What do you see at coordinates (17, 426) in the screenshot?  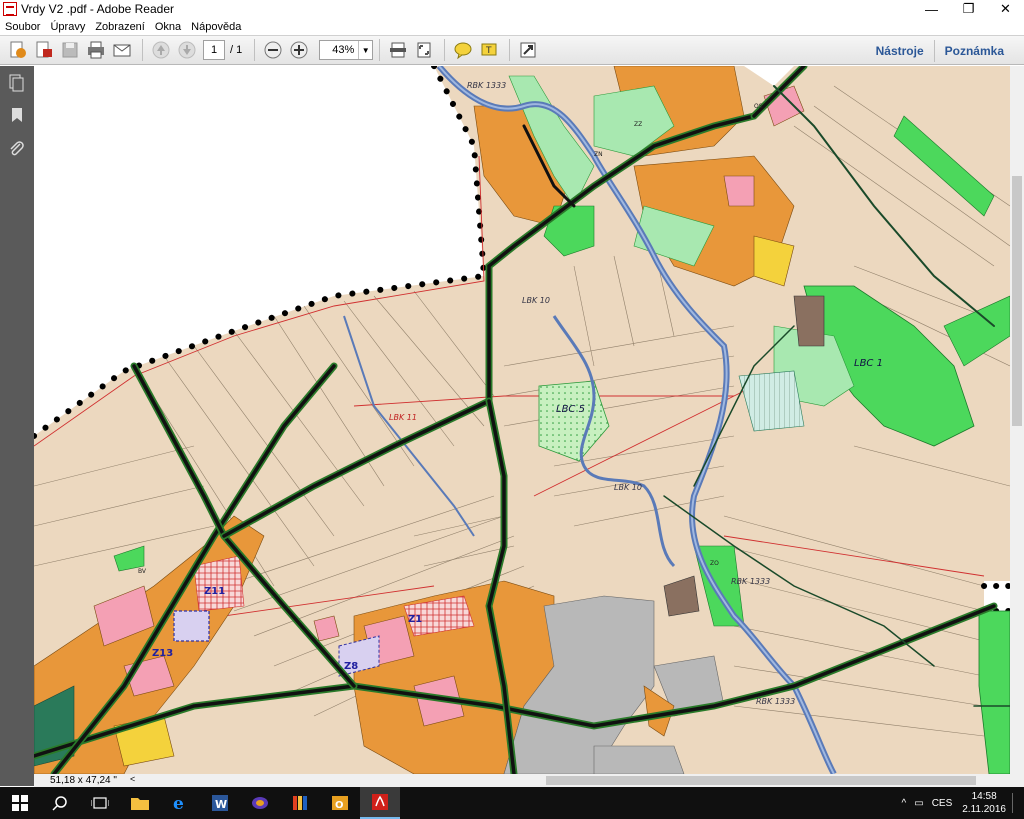 I see `navigation-pane` at bounding box center [17, 426].